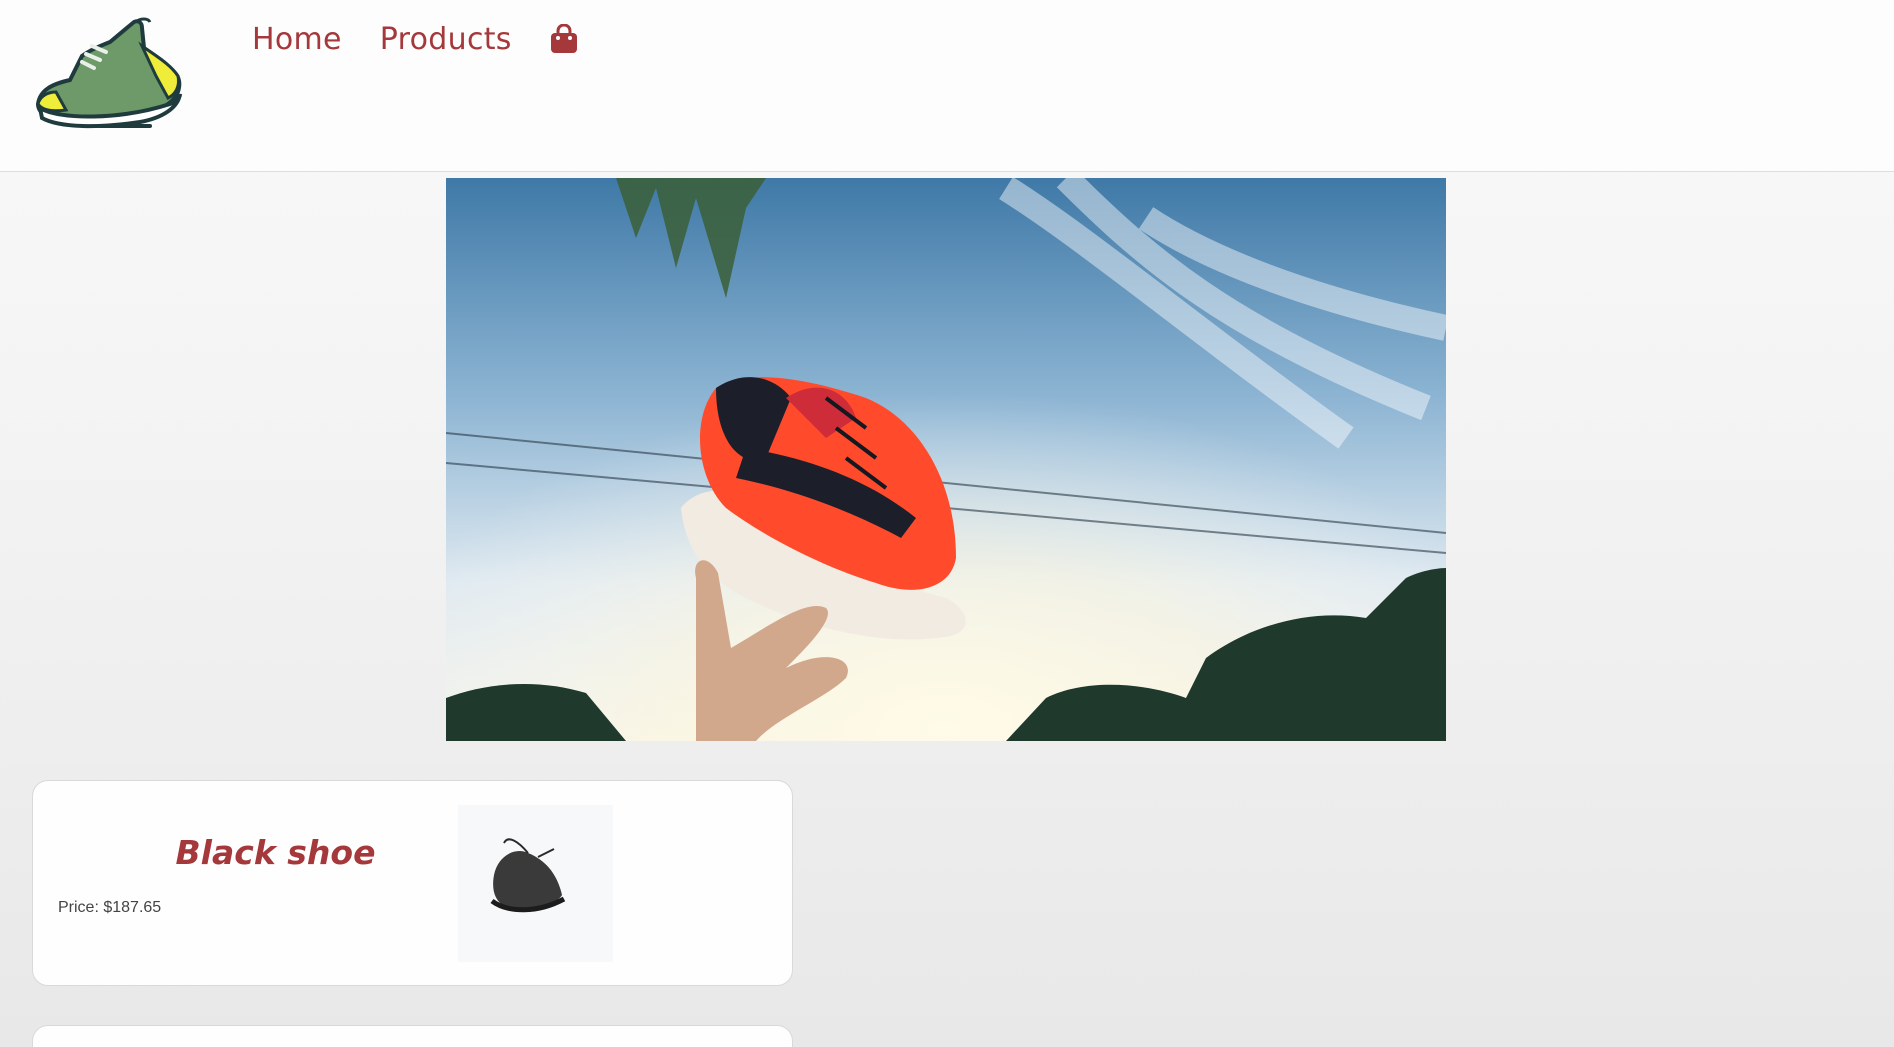  I want to click on product-title: Black shoe, so click(275, 852).